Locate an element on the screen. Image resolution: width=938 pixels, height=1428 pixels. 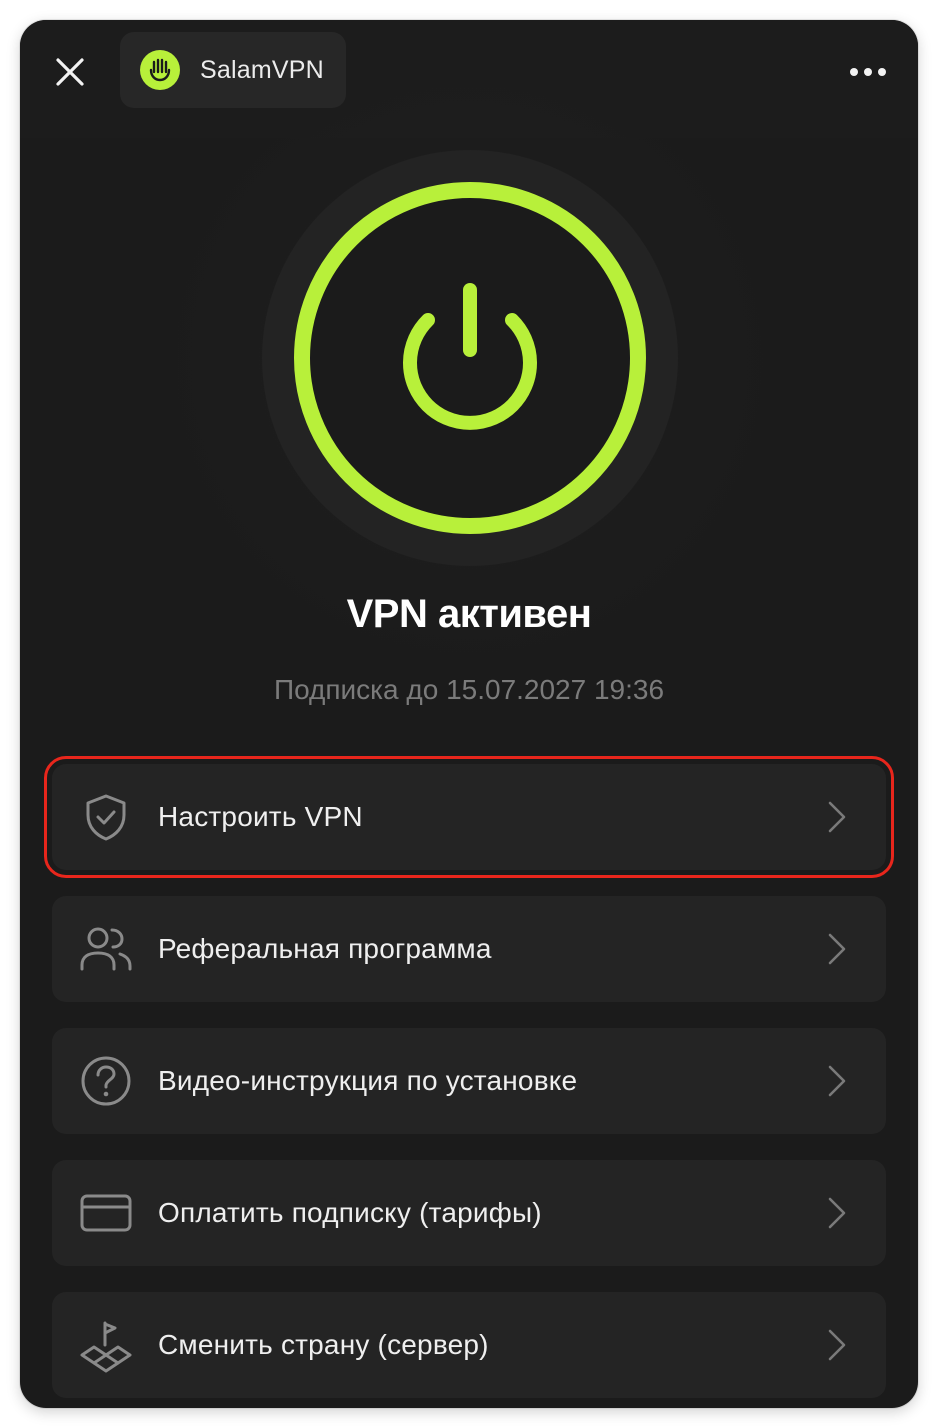
close-button is located at coordinates (70, 72).